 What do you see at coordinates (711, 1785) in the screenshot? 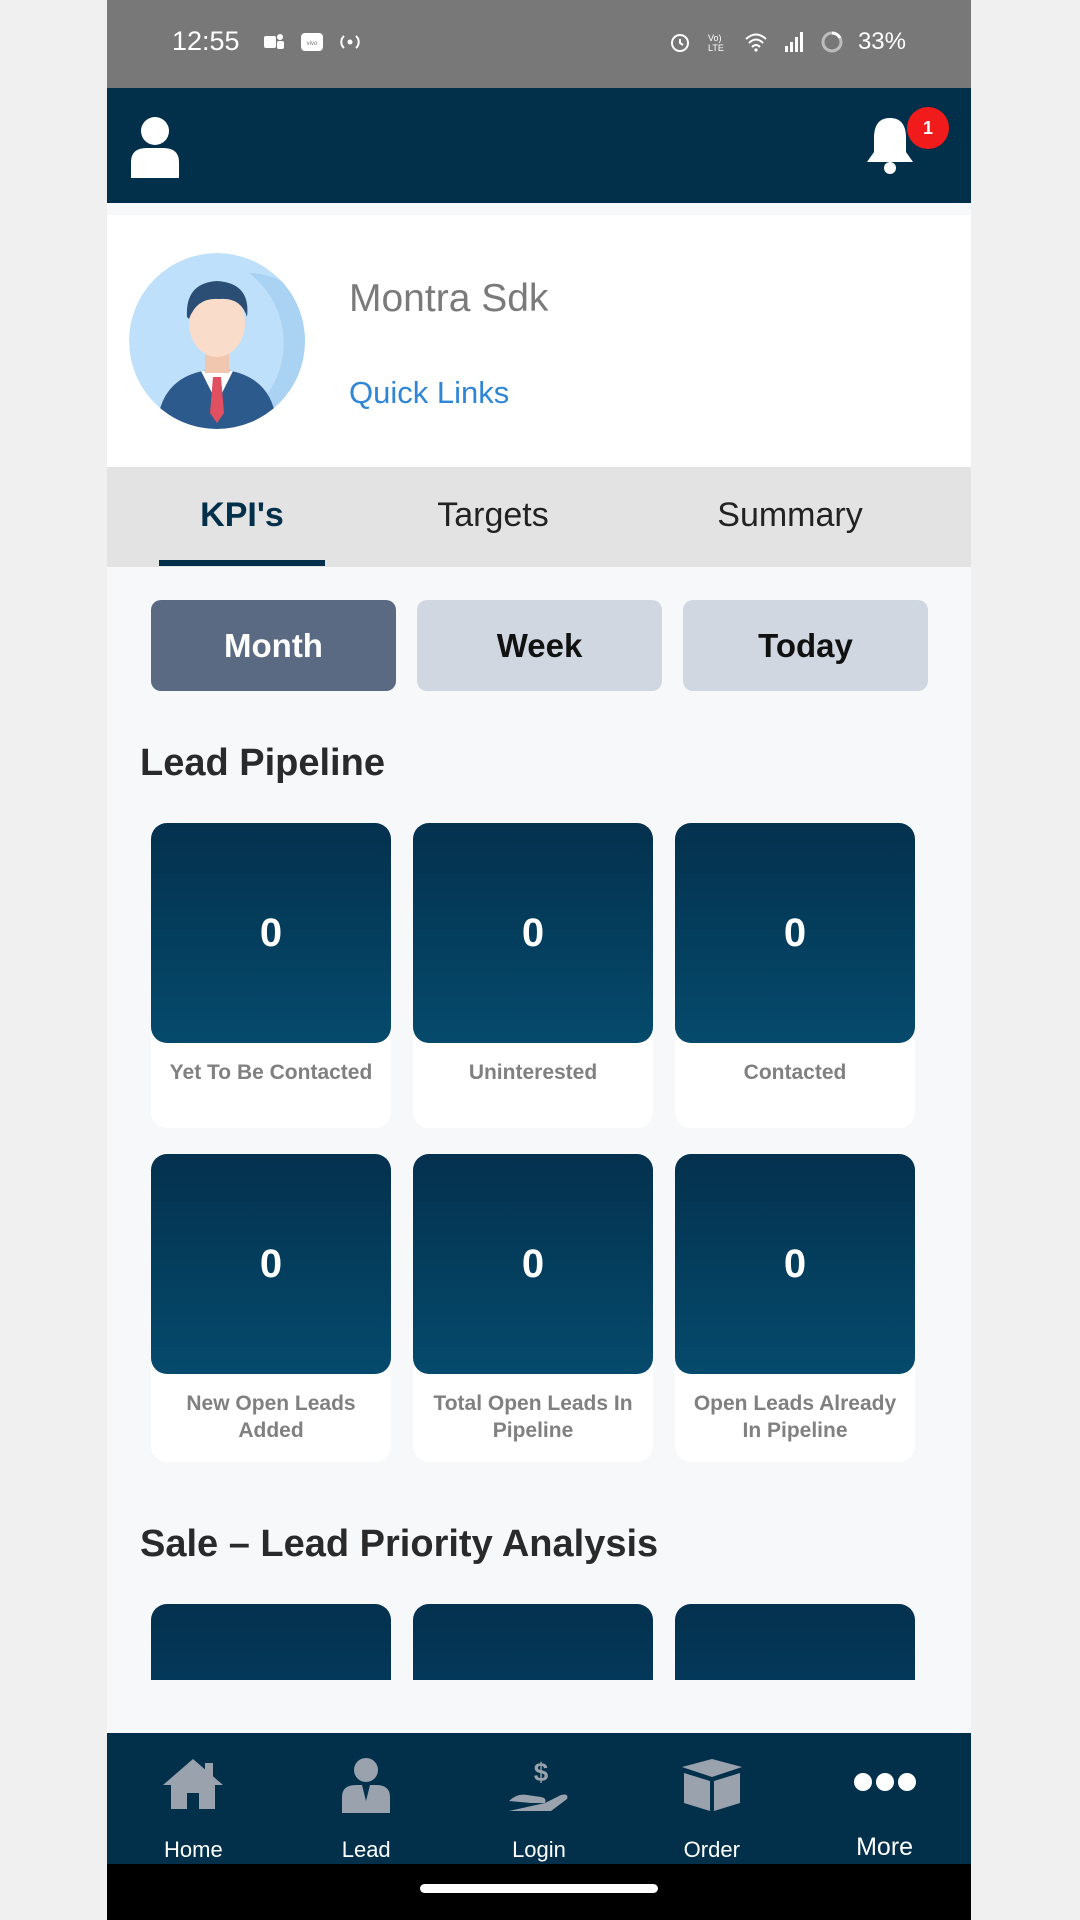
I see `box-icon` at bounding box center [711, 1785].